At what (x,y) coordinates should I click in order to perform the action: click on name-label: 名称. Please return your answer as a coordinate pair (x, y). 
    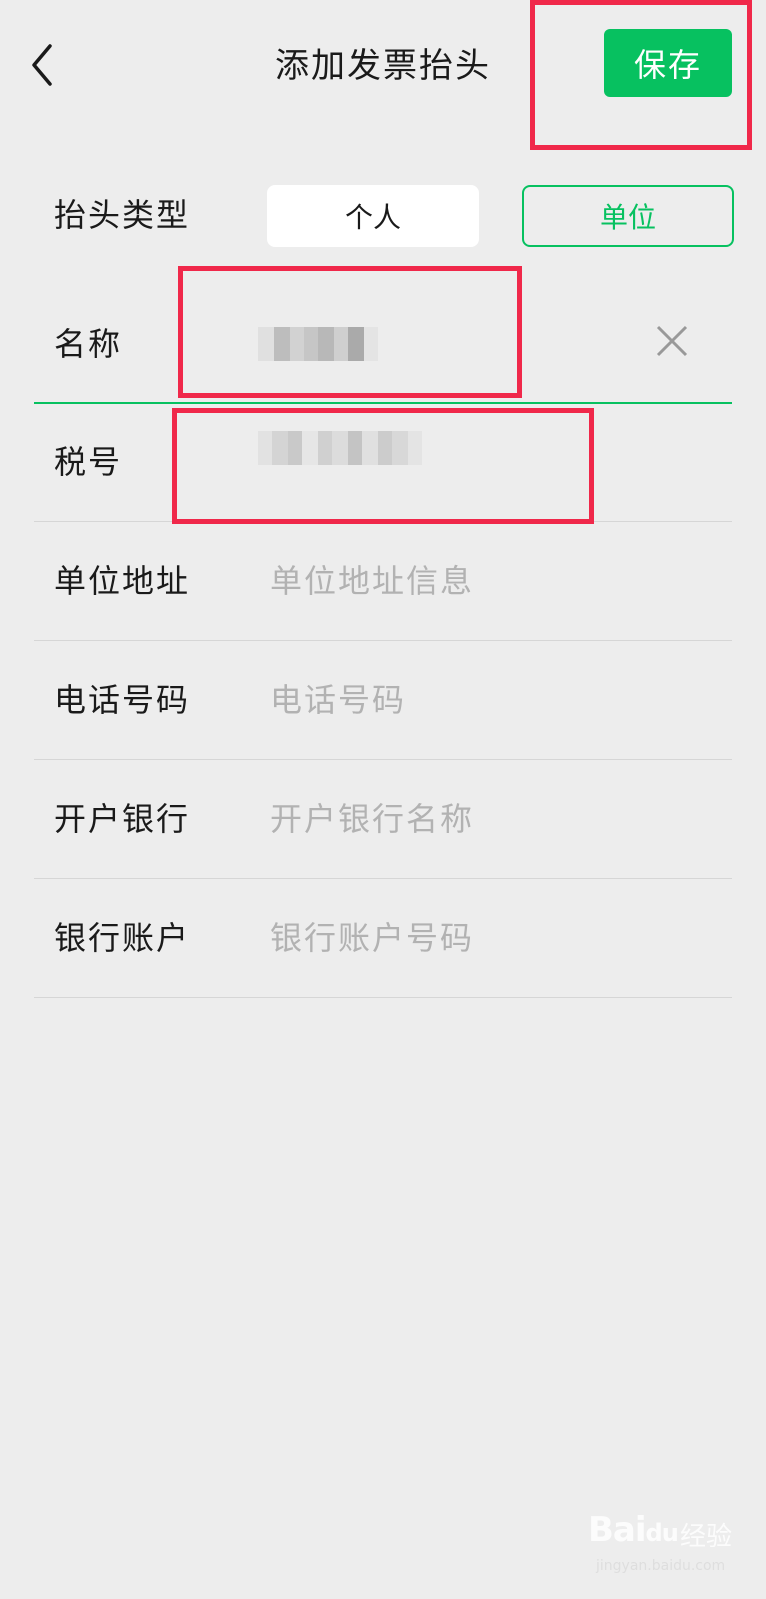
    Looking at the image, I should click on (88, 344).